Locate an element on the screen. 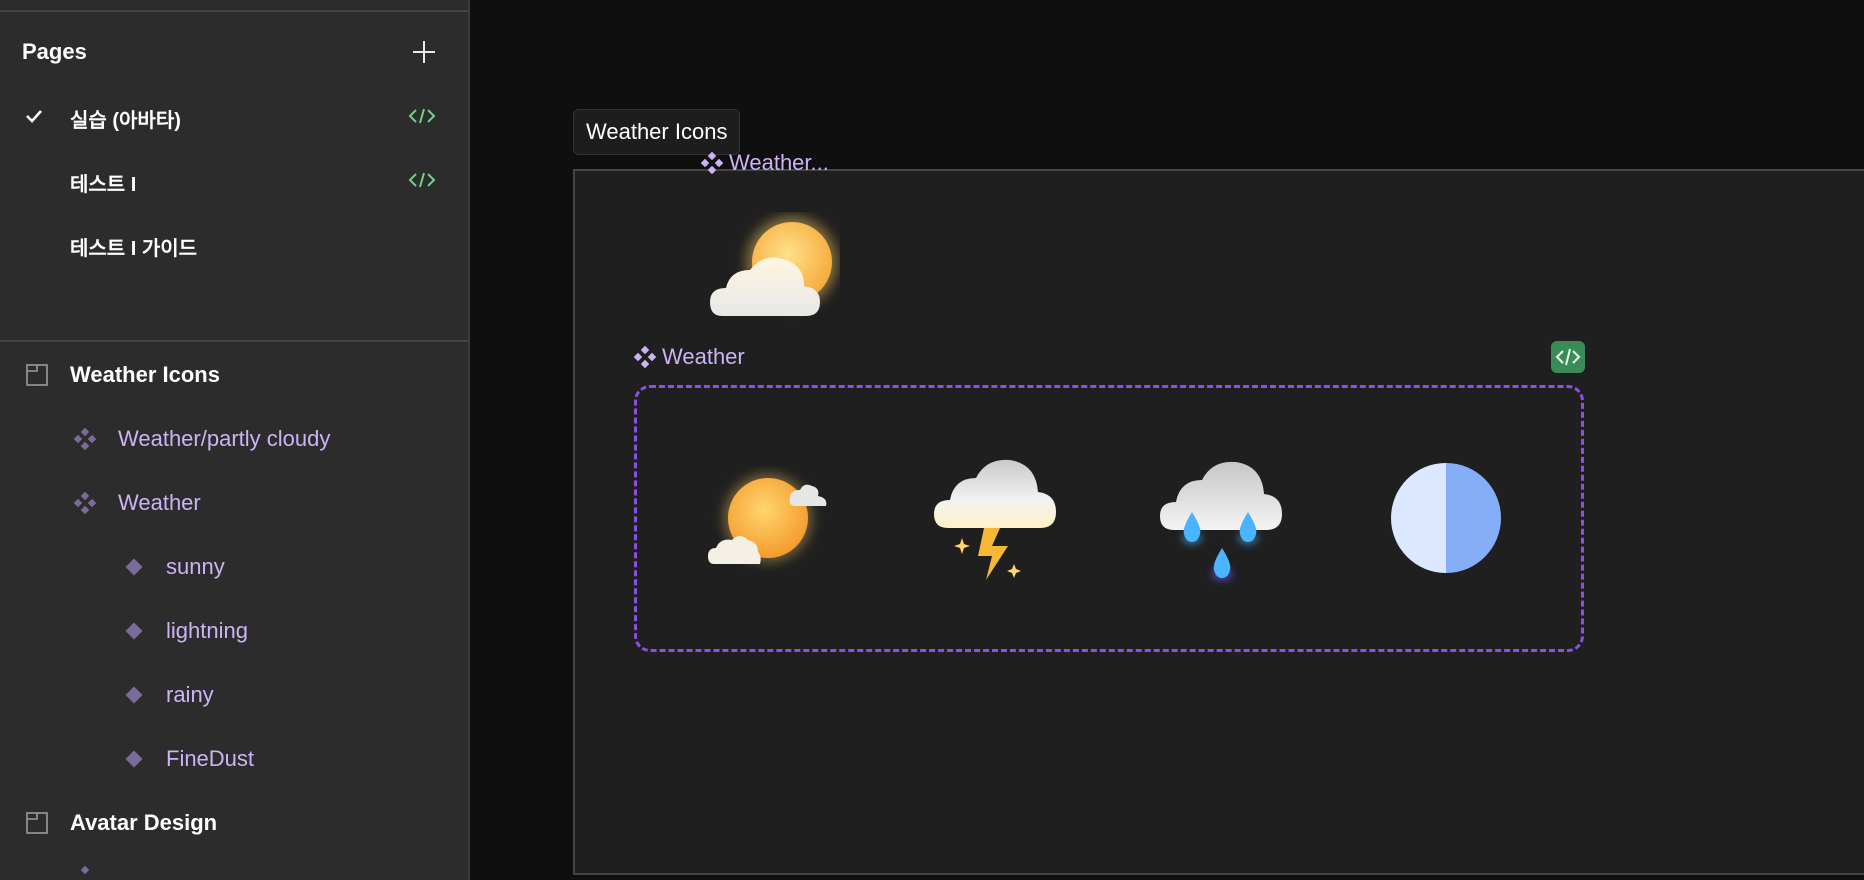  add-page-icon is located at coordinates (424, 52).